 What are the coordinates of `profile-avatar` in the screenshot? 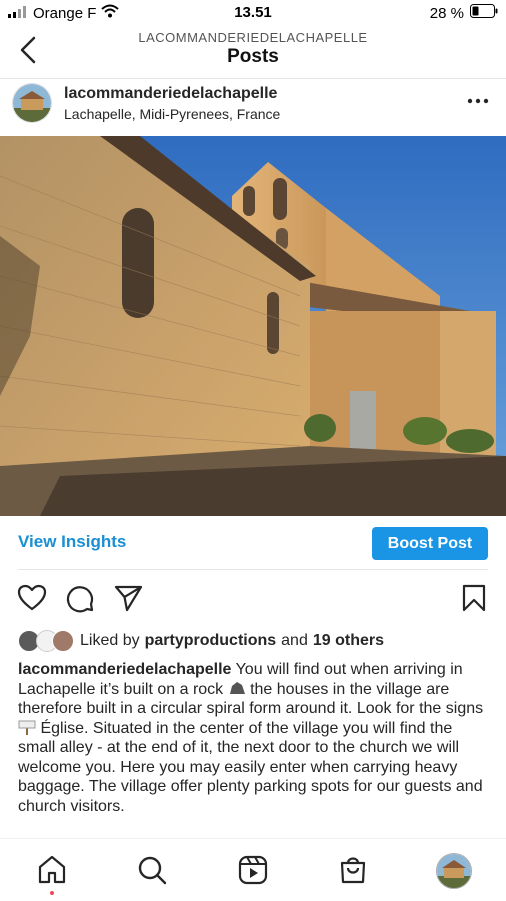 It's located at (454, 871).